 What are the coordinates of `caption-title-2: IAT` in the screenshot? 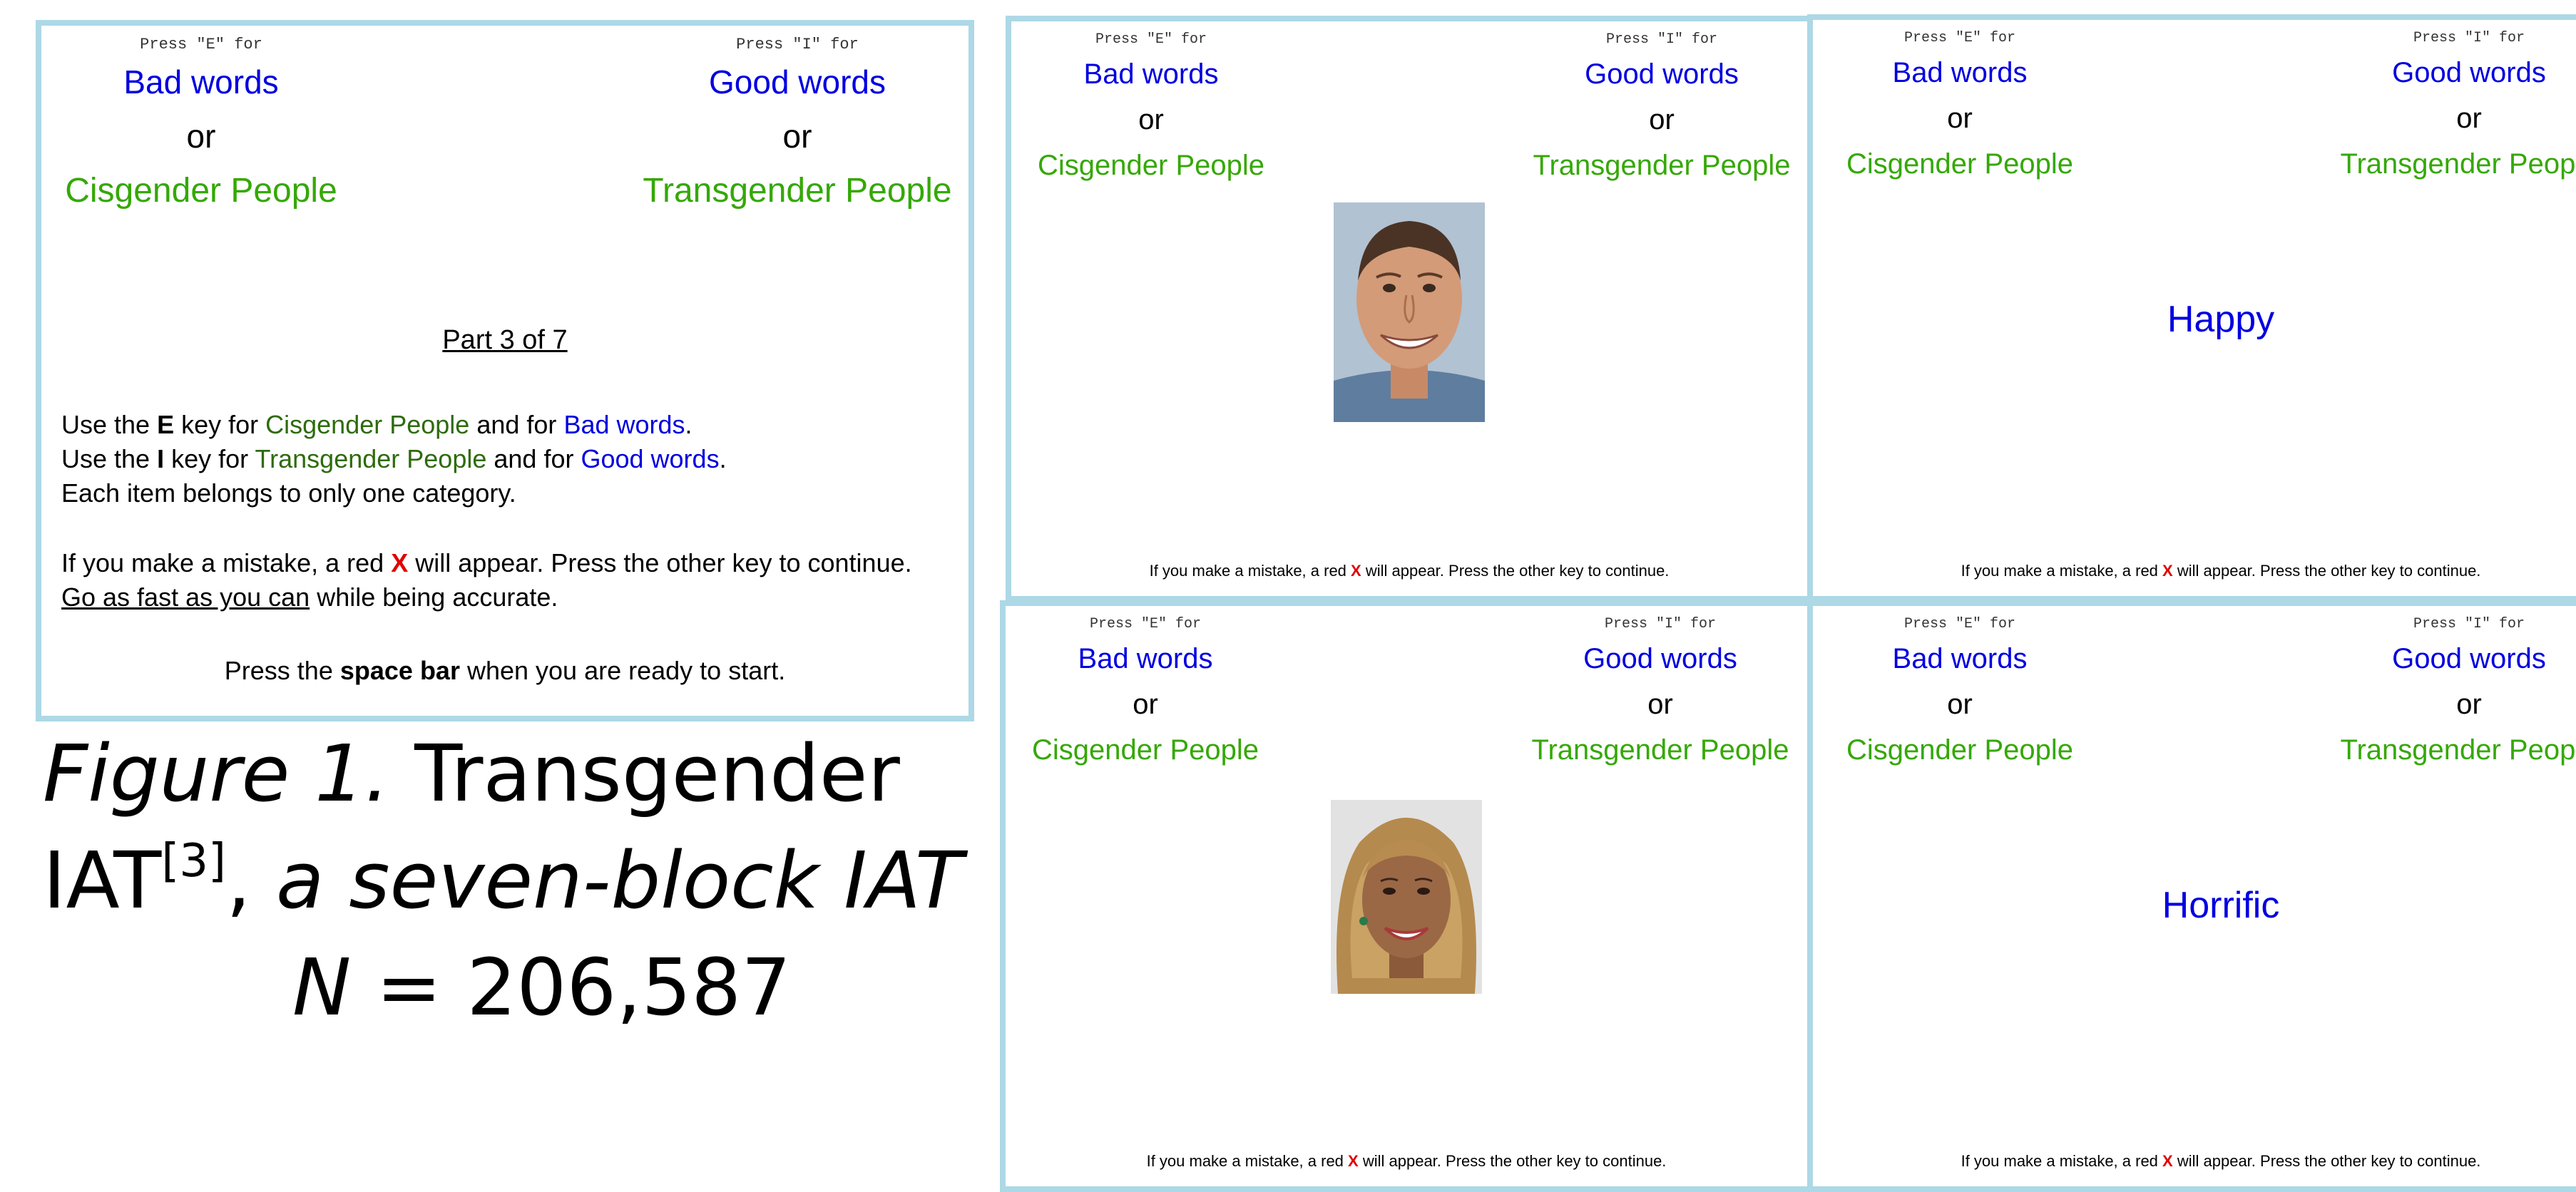 It's located at (103, 881).